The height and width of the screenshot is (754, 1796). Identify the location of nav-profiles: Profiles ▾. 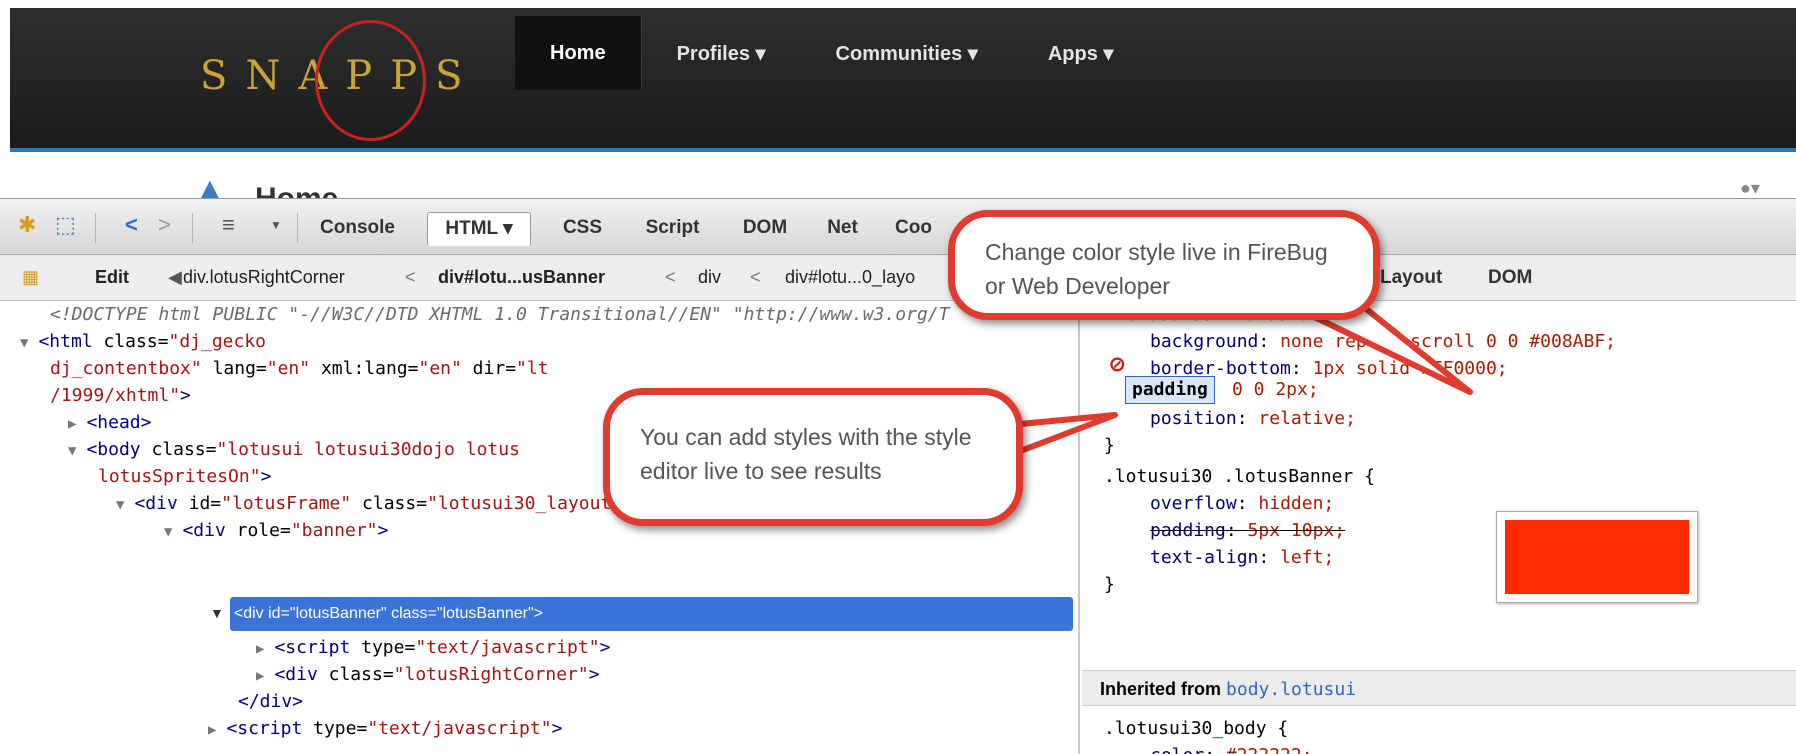
(721, 53).